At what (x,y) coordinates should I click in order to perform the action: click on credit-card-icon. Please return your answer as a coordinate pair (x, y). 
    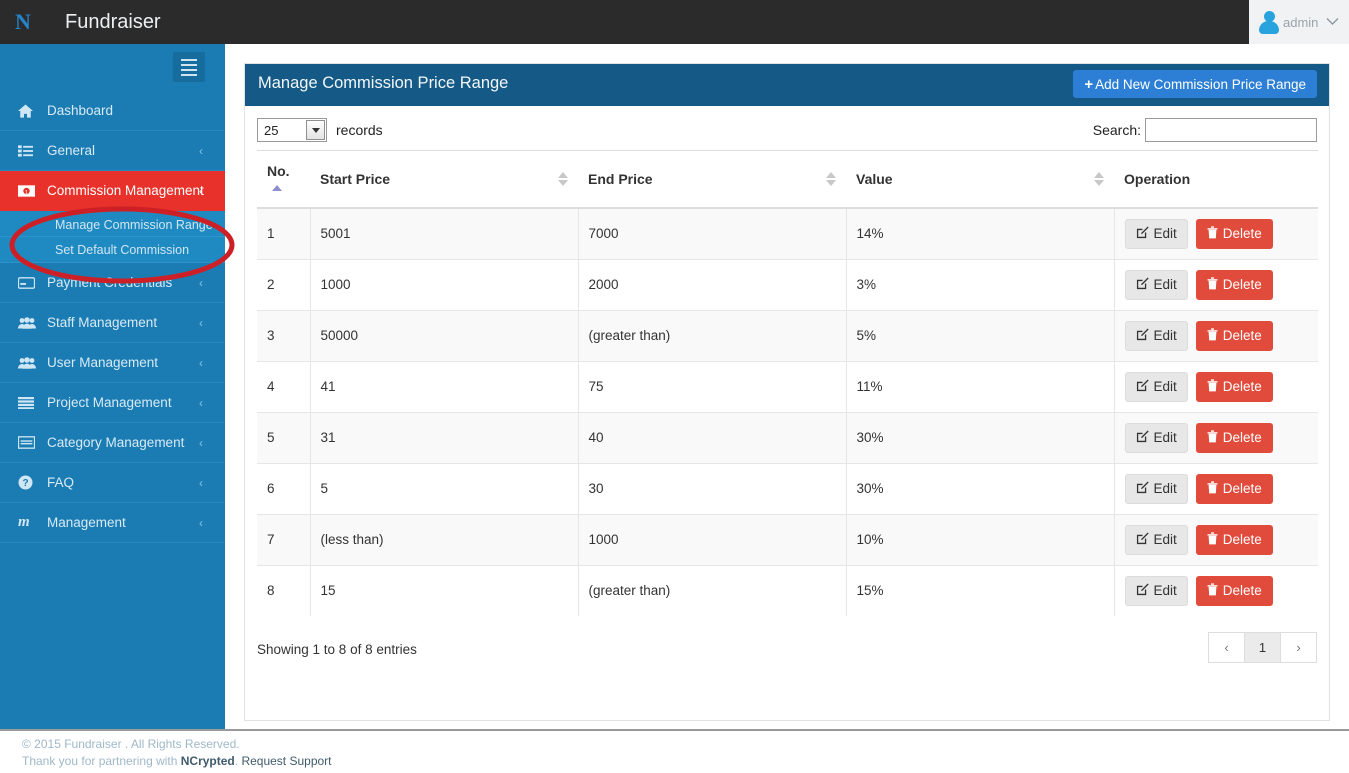
    Looking at the image, I should click on (28, 282).